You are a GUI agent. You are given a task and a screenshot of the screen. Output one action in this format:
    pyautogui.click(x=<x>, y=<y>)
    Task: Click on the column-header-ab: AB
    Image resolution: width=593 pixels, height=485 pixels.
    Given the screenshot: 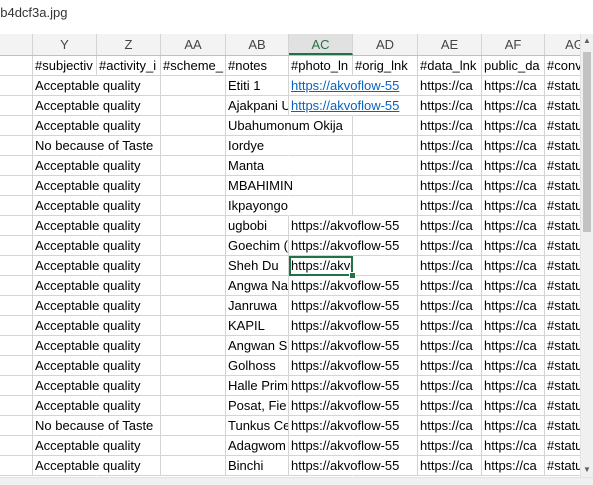 What is the action you would take?
    pyautogui.click(x=257, y=44)
    